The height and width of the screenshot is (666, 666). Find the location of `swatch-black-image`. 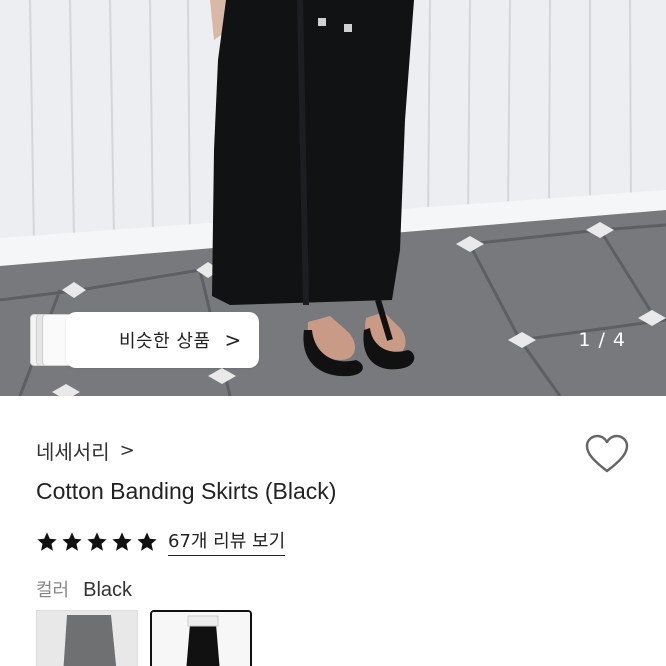

swatch-black-image is located at coordinates (201, 639).